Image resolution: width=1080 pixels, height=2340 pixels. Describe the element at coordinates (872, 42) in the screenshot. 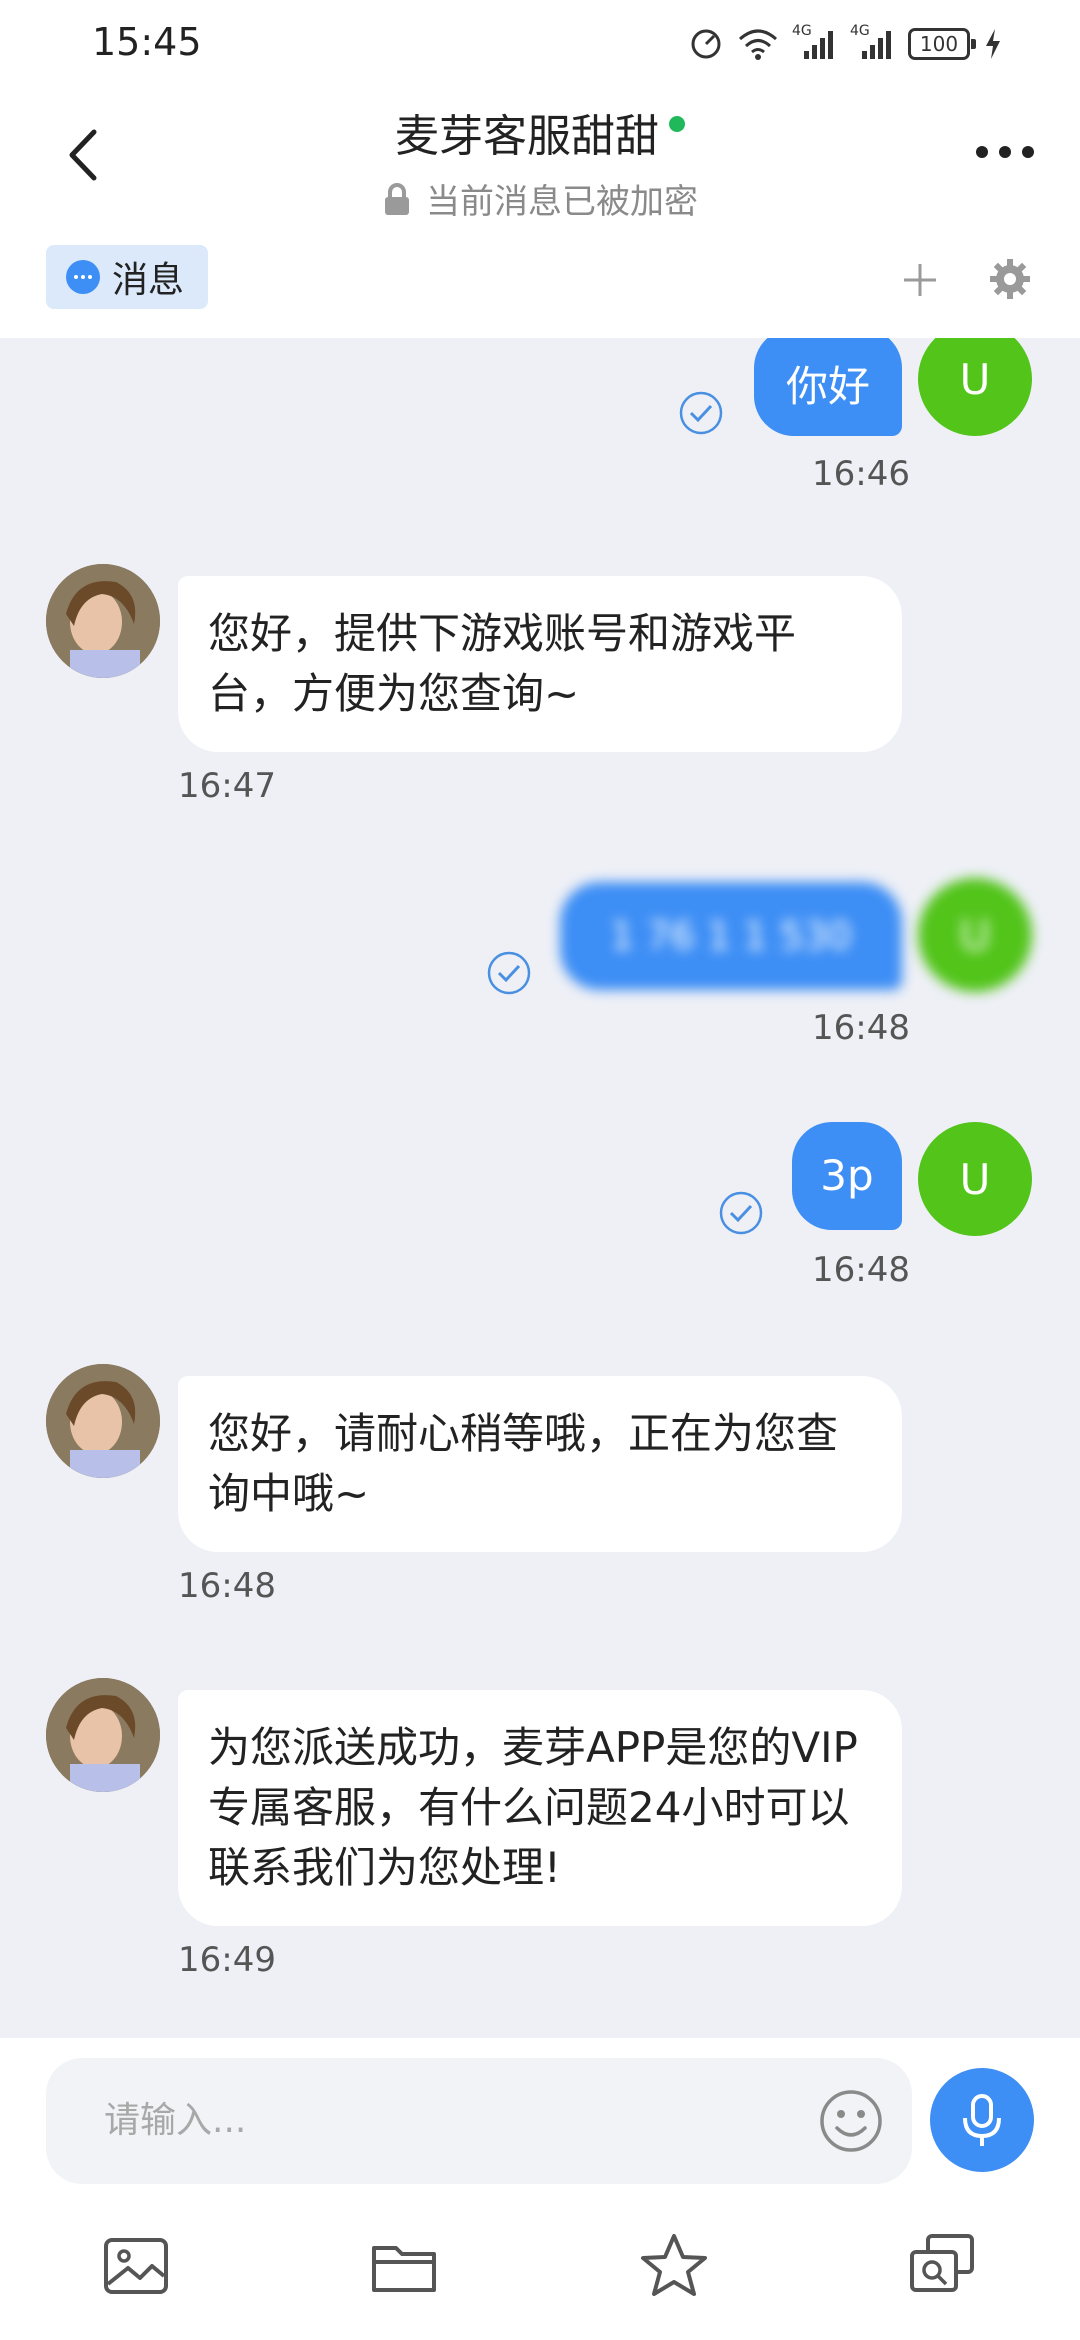

I see `signal-2-icon: 4G` at that location.